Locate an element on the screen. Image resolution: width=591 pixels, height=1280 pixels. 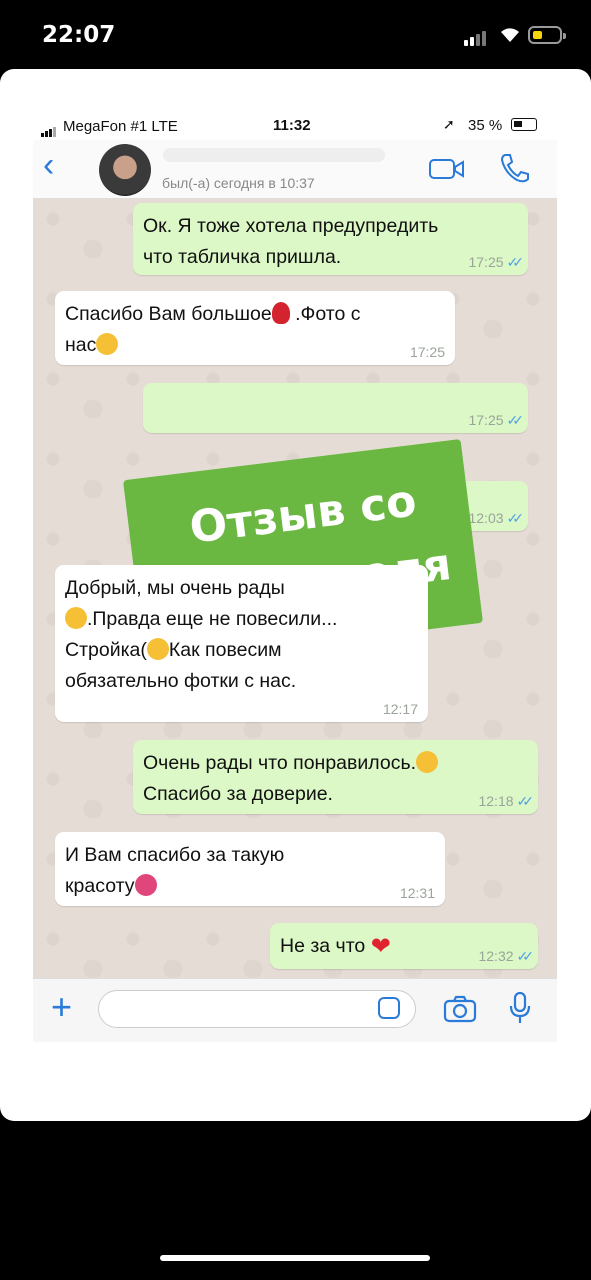
inner-signal-icon is located at coordinates (49, 128).